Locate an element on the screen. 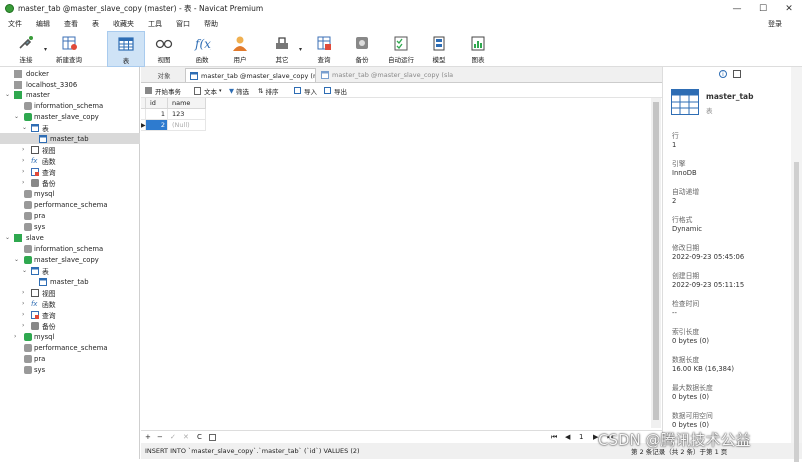 The width and height of the screenshot is (802, 462). menu-table: 表 is located at coordinates (95, 24).